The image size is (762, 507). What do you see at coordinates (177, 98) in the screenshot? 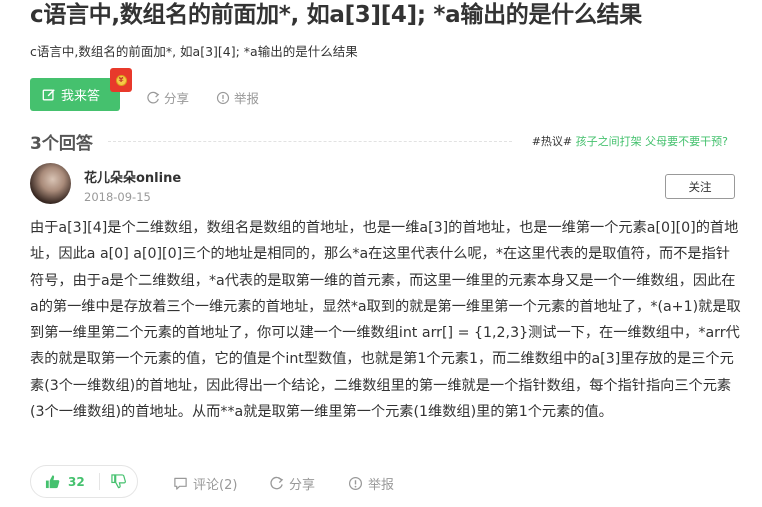
I see `share-label: 分享` at bounding box center [177, 98].